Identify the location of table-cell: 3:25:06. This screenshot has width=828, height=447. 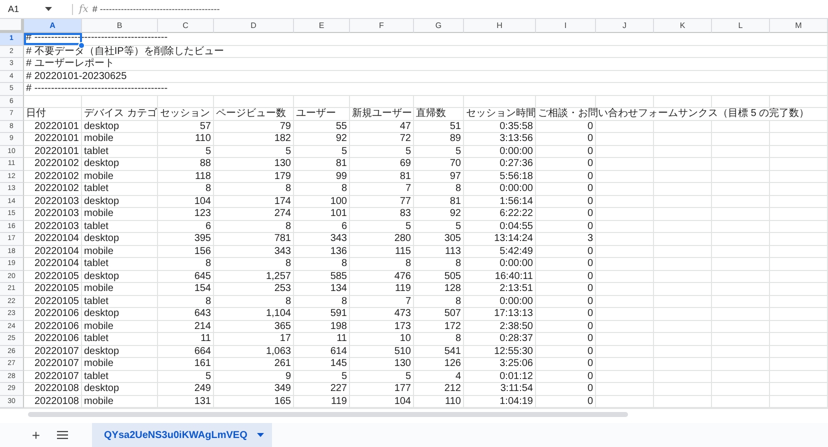
(516, 364).